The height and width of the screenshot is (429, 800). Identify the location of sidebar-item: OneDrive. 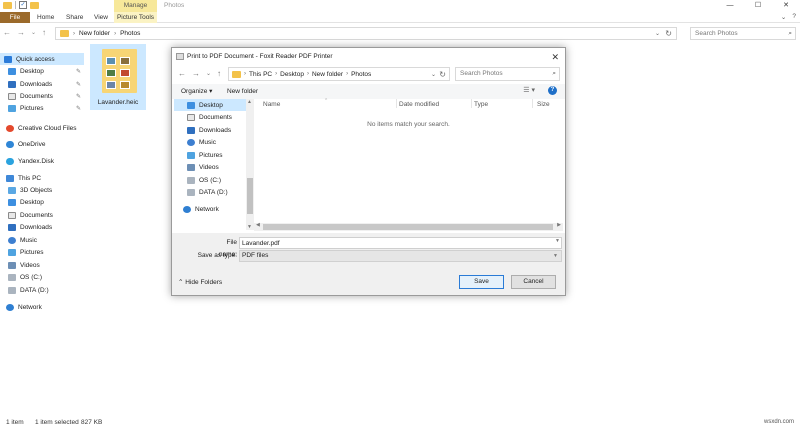
(42, 144).